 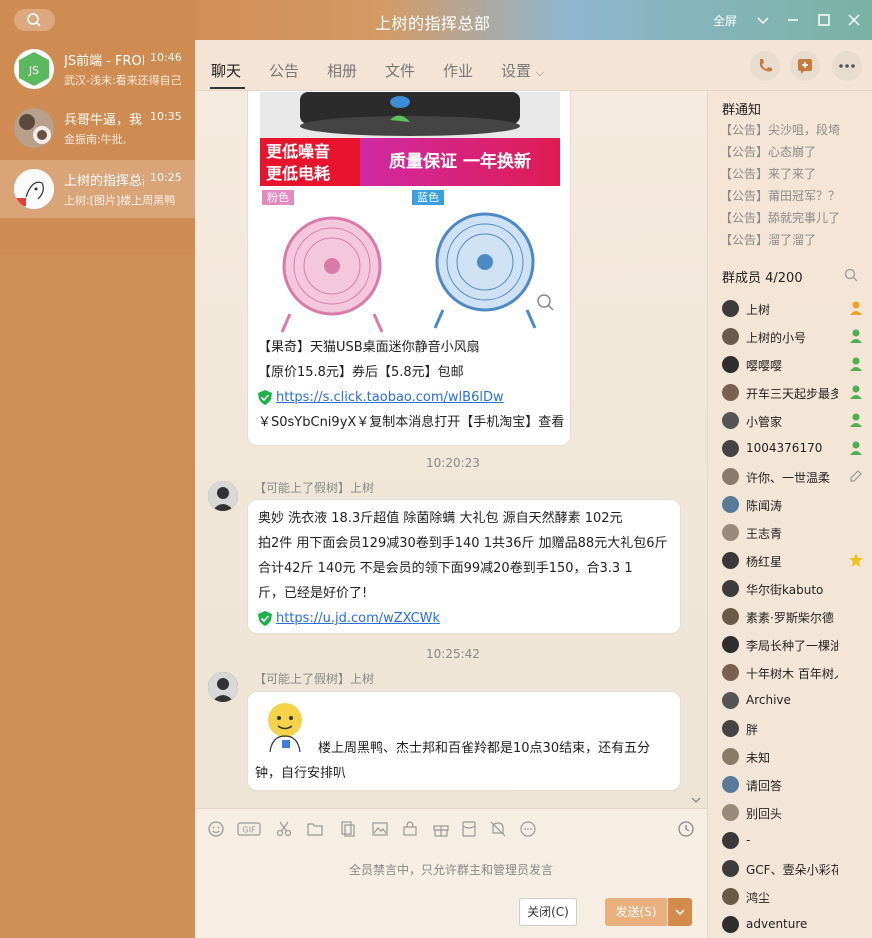 I want to click on member-item: 1004376170, so click(x=795, y=449).